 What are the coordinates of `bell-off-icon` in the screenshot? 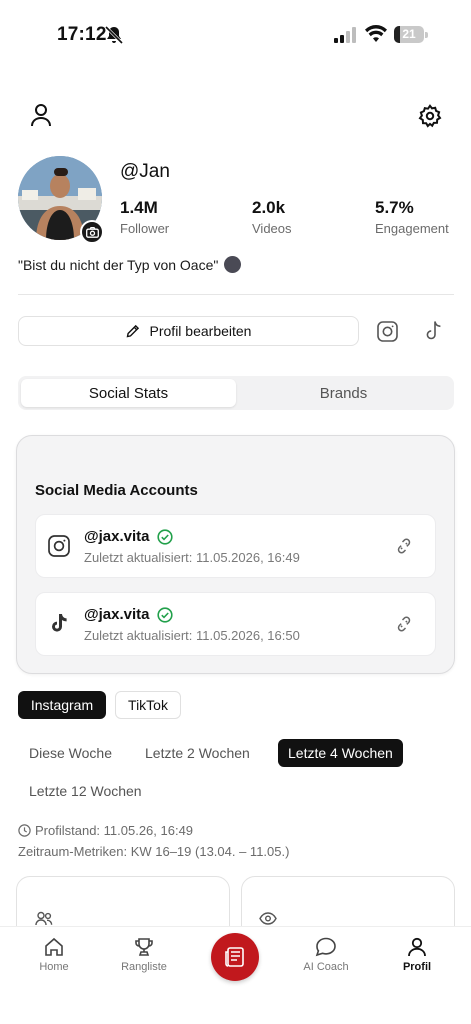 It's located at (114, 35).